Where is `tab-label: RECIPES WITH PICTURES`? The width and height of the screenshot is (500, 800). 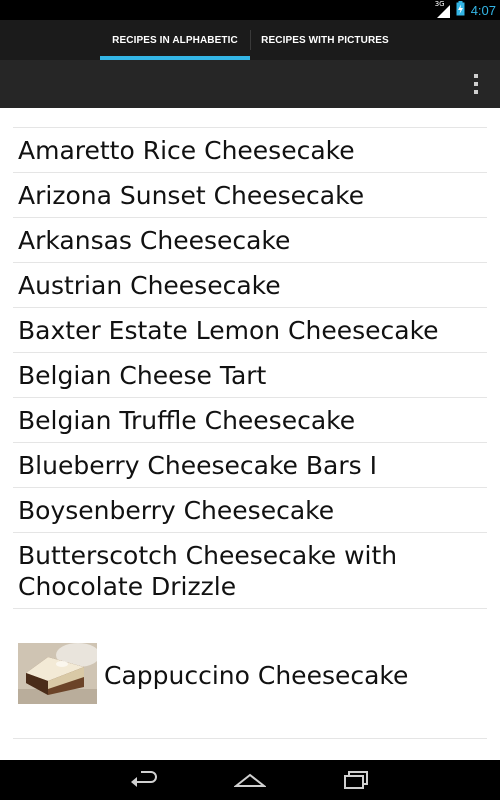 tab-label: RECIPES WITH PICTURES is located at coordinates (325, 40).